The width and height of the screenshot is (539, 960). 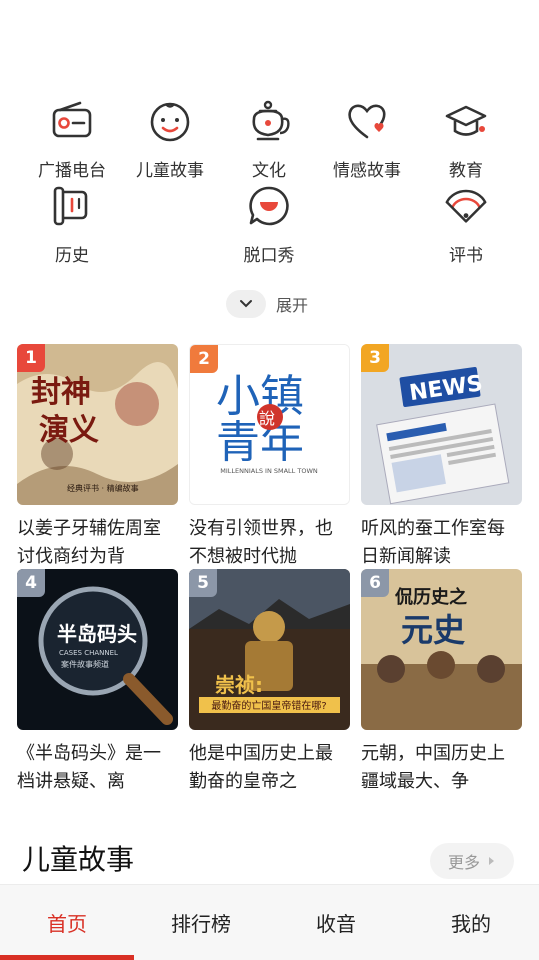 What do you see at coordinates (31, 358) in the screenshot?
I see `rank-badge: 1` at bounding box center [31, 358].